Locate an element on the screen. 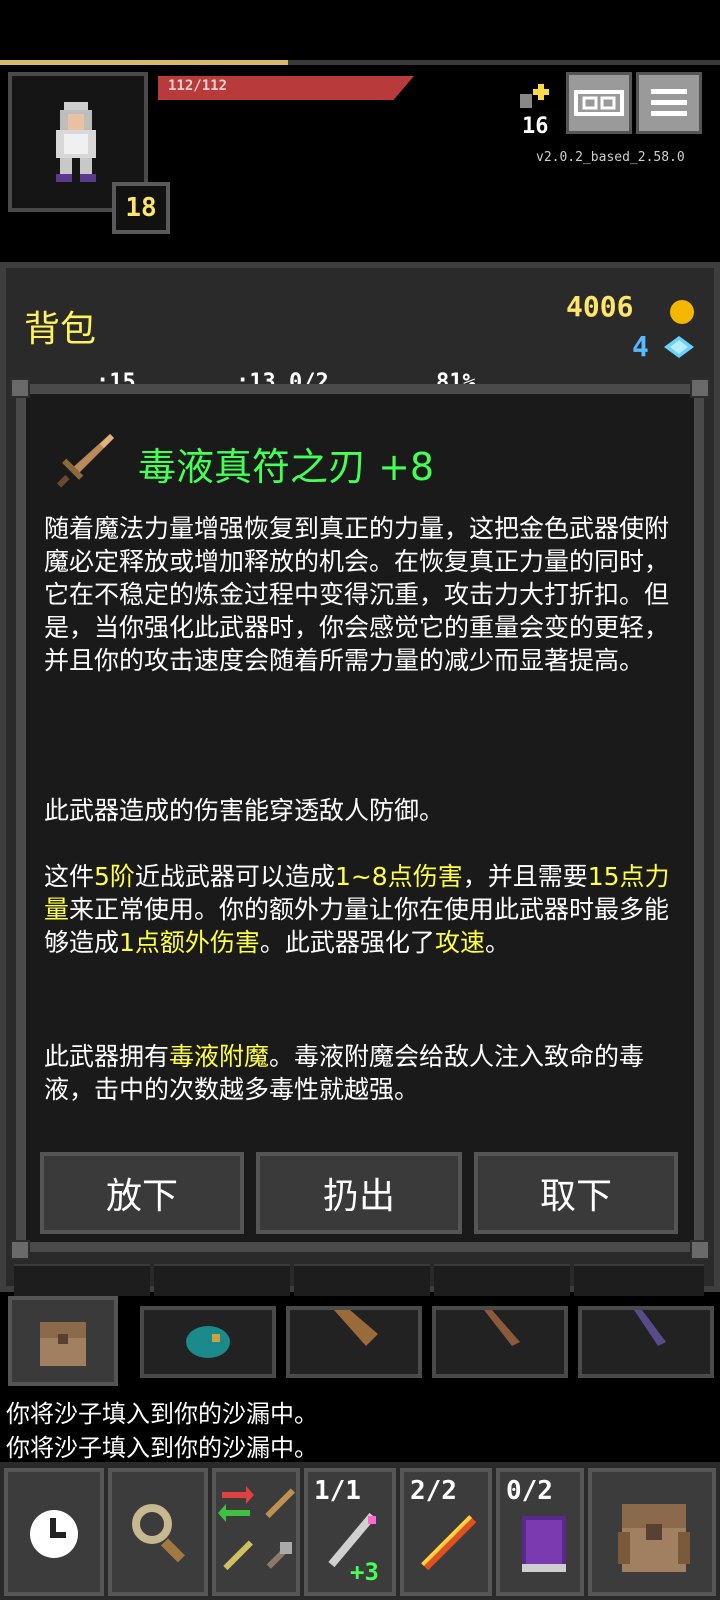 The width and height of the screenshot is (720, 1600). hamburger-menu-icon is located at coordinates (669, 102).